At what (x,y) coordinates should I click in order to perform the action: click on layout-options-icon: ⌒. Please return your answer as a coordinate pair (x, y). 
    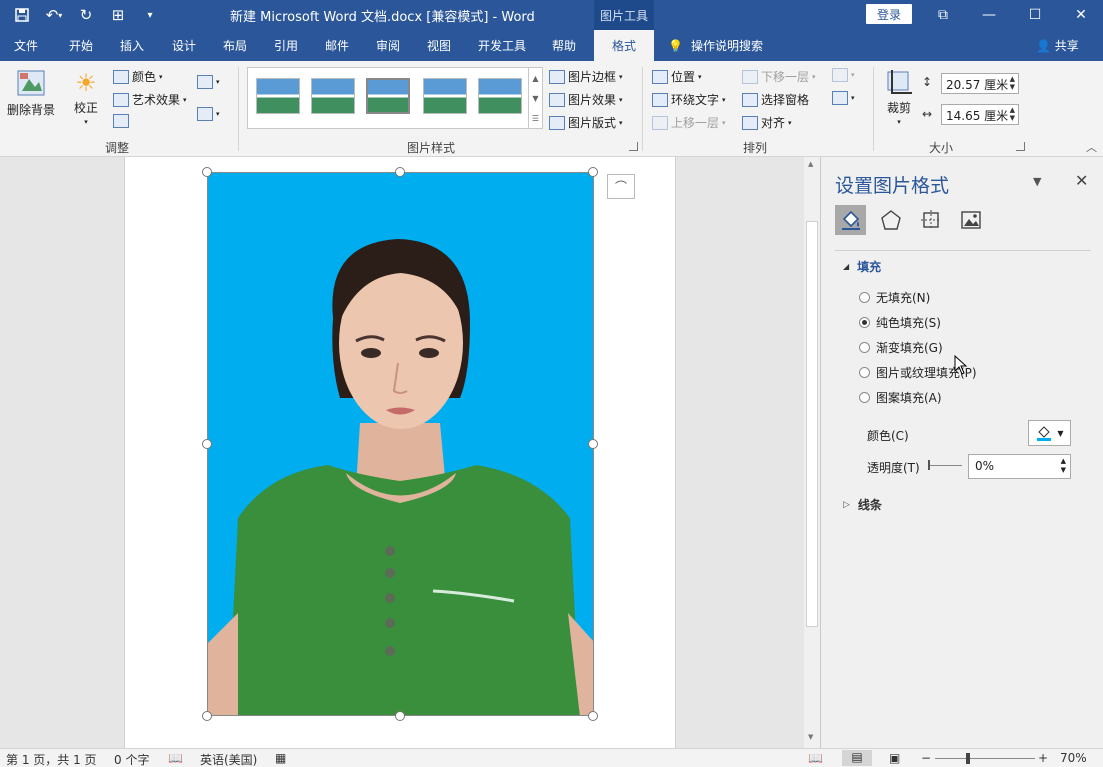
    Looking at the image, I should click on (621, 186).